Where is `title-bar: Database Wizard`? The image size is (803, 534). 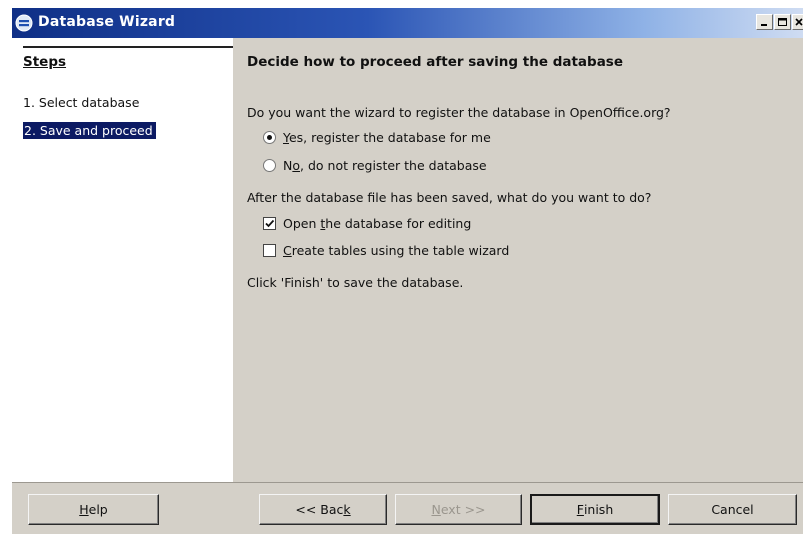 title-bar: Database Wizard is located at coordinates (407, 23).